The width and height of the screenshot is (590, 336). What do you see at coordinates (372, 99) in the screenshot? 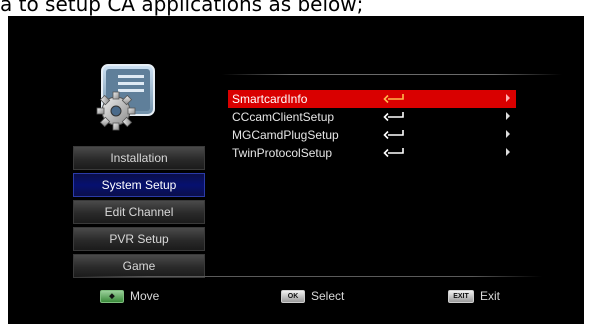
I see `list-item-smartcard-info: SmartcardInfo` at bounding box center [372, 99].